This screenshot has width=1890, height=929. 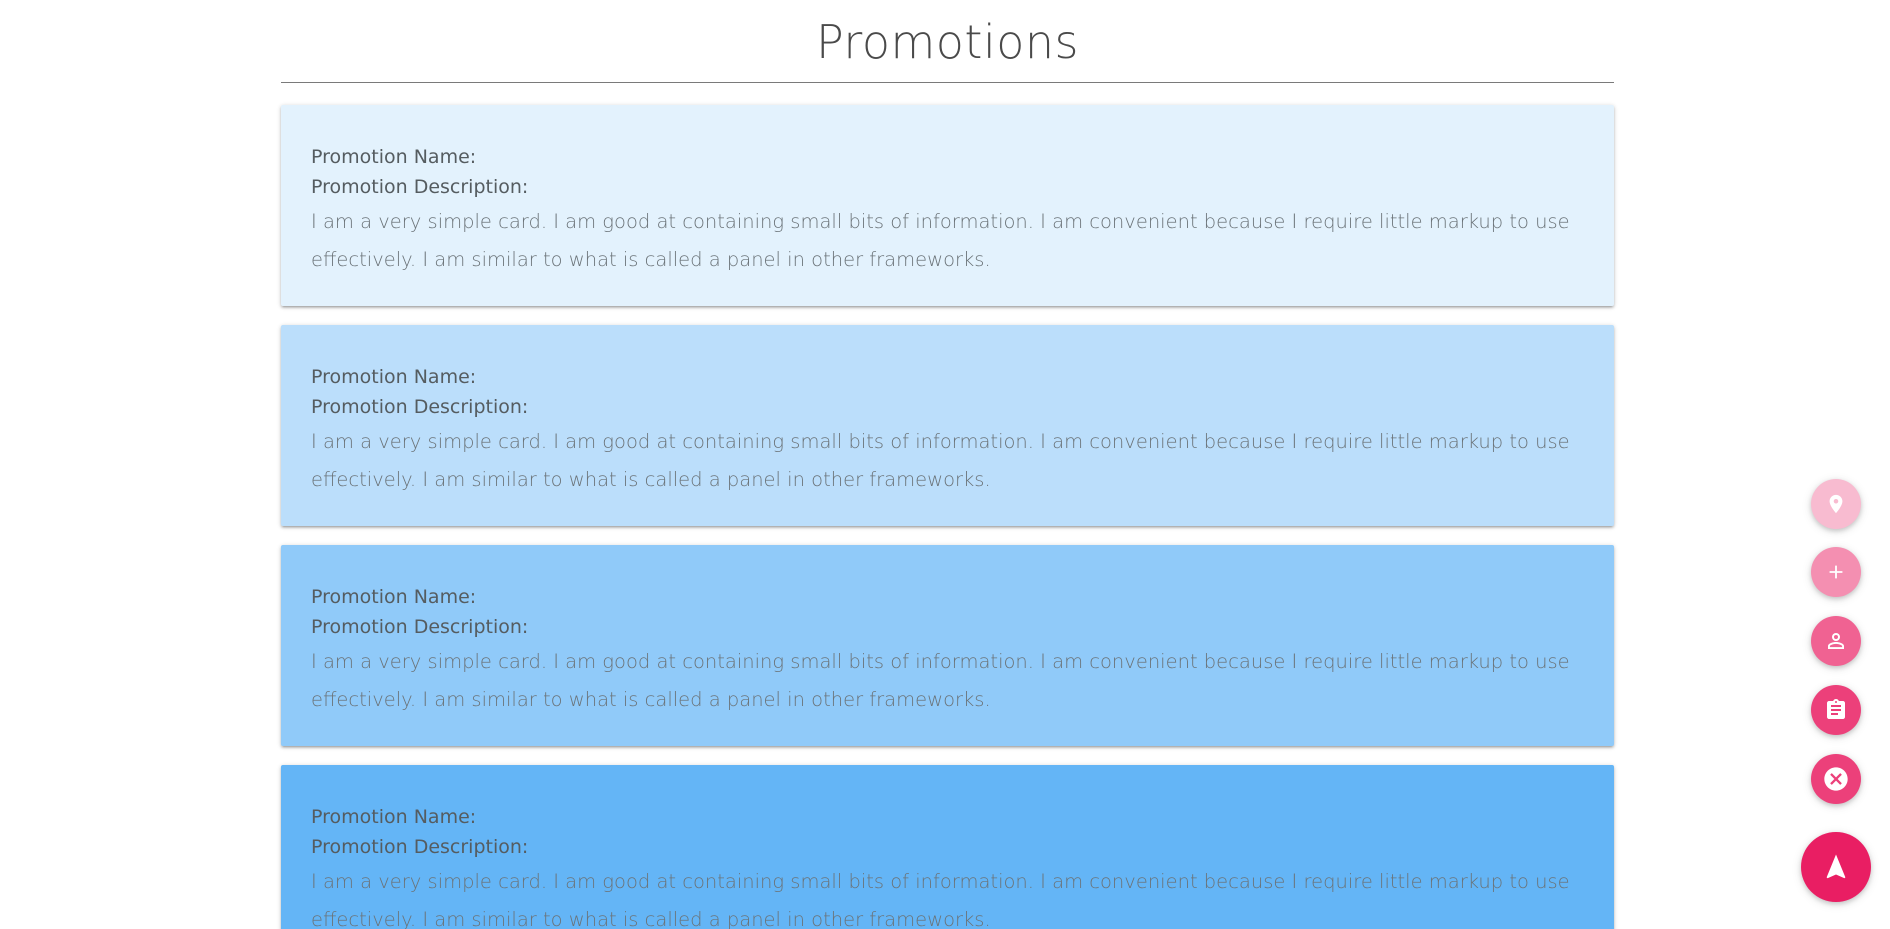 I want to click on location-pin-icon, so click(x=1836, y=504).